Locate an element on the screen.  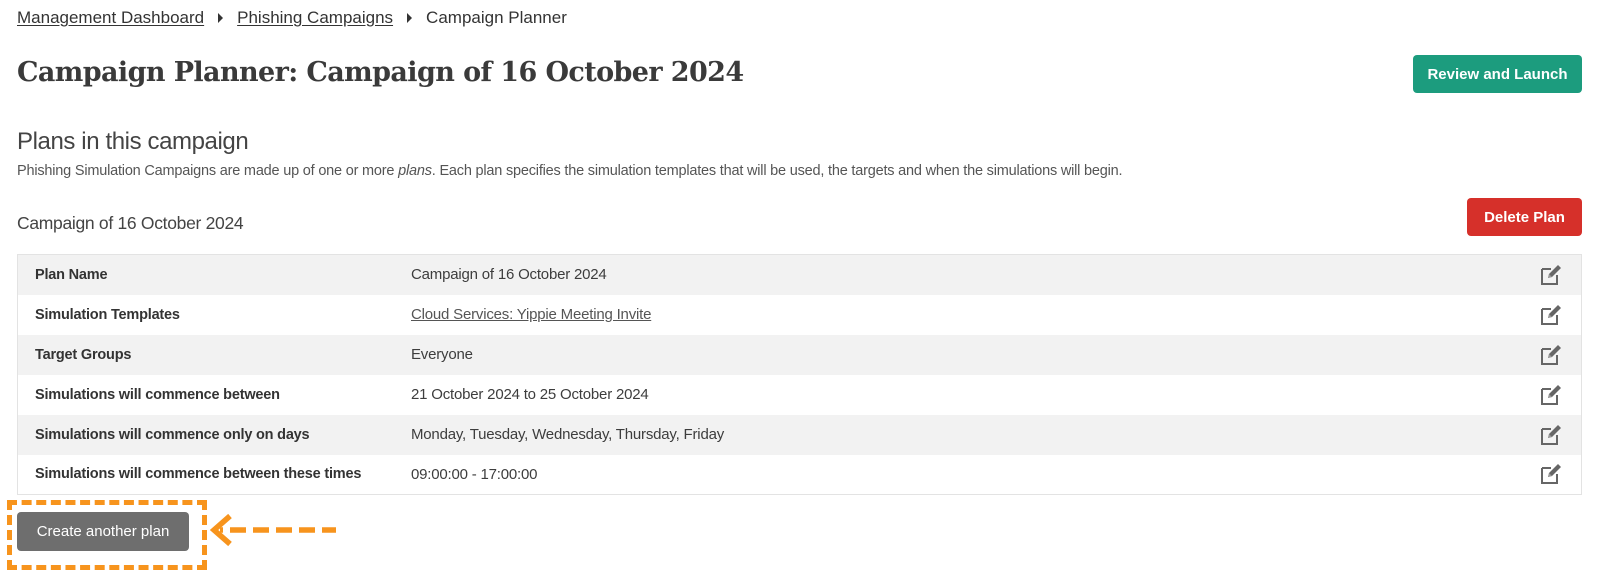
delete-plan-button: Delete Plan is located at coordinates (1524, 217).